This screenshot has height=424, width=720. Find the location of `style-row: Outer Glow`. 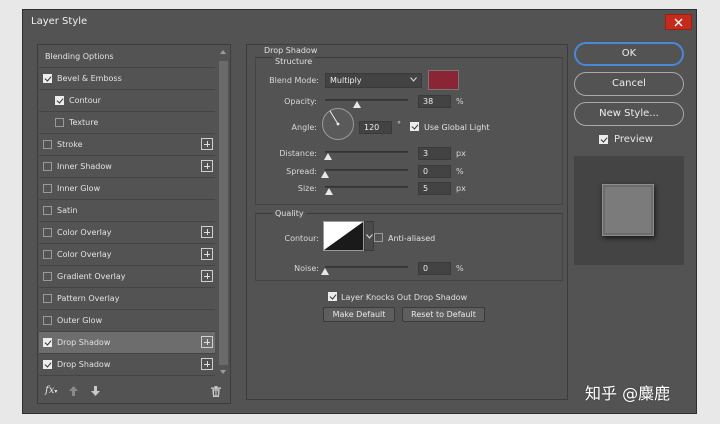

style-row: Outer Glow is located at coordinates (127, 321).